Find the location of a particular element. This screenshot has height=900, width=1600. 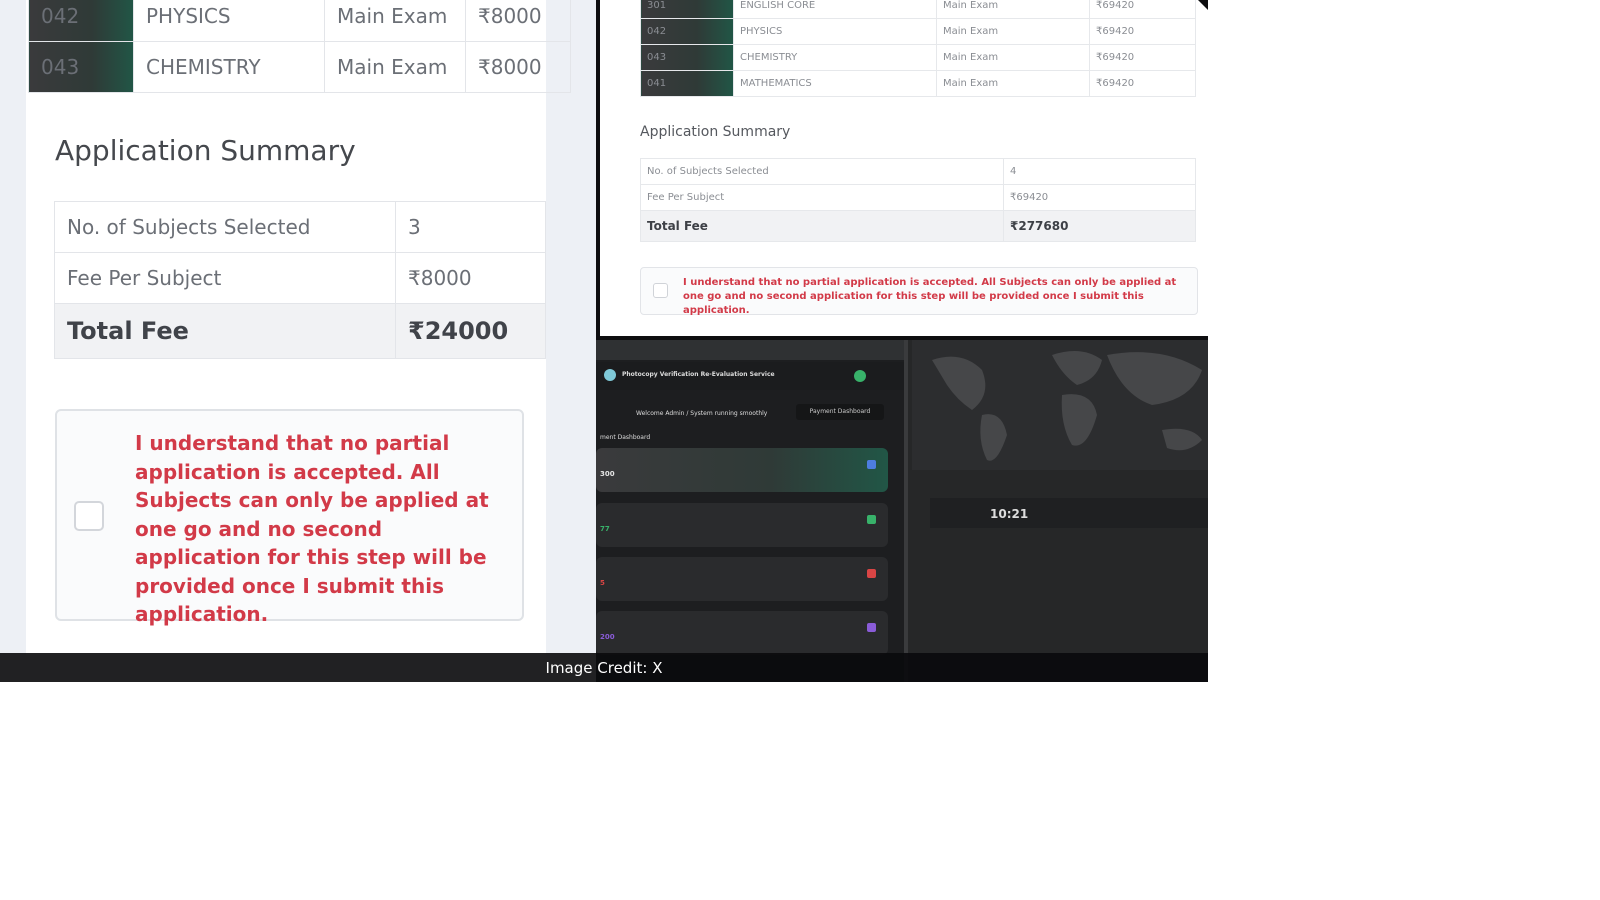

subjects-selected-value: 3 is located at coordinates (470, 227).